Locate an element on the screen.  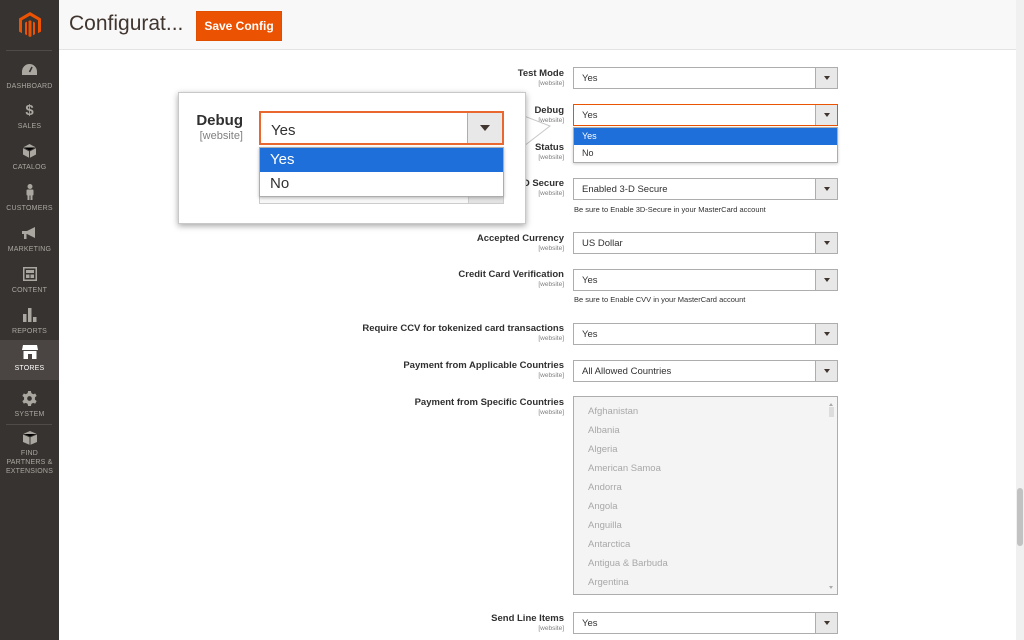
debug-dropdown-list: Yes No is located at coordinates (705, 145).